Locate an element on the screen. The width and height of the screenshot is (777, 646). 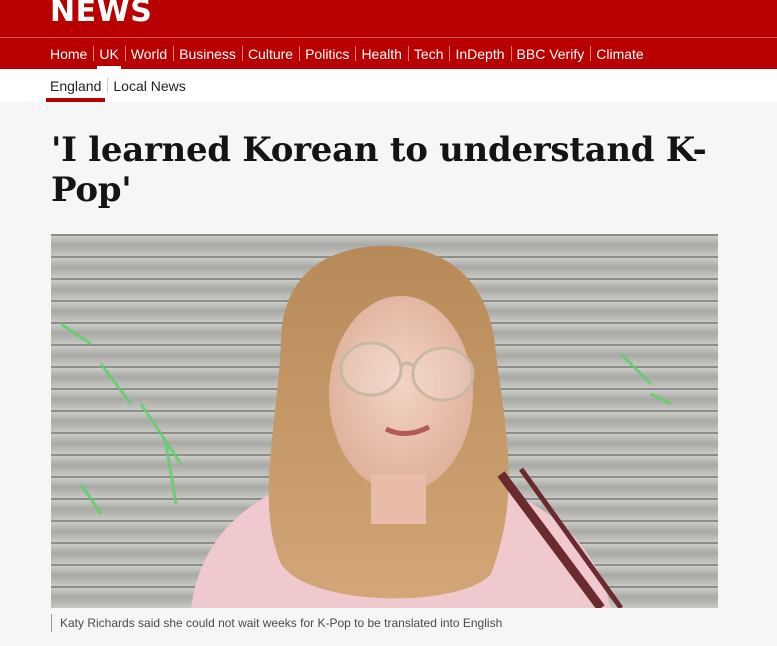
article-headline: 'I learned Korean to understand K-Pop' is located at coordinates (379, 170).